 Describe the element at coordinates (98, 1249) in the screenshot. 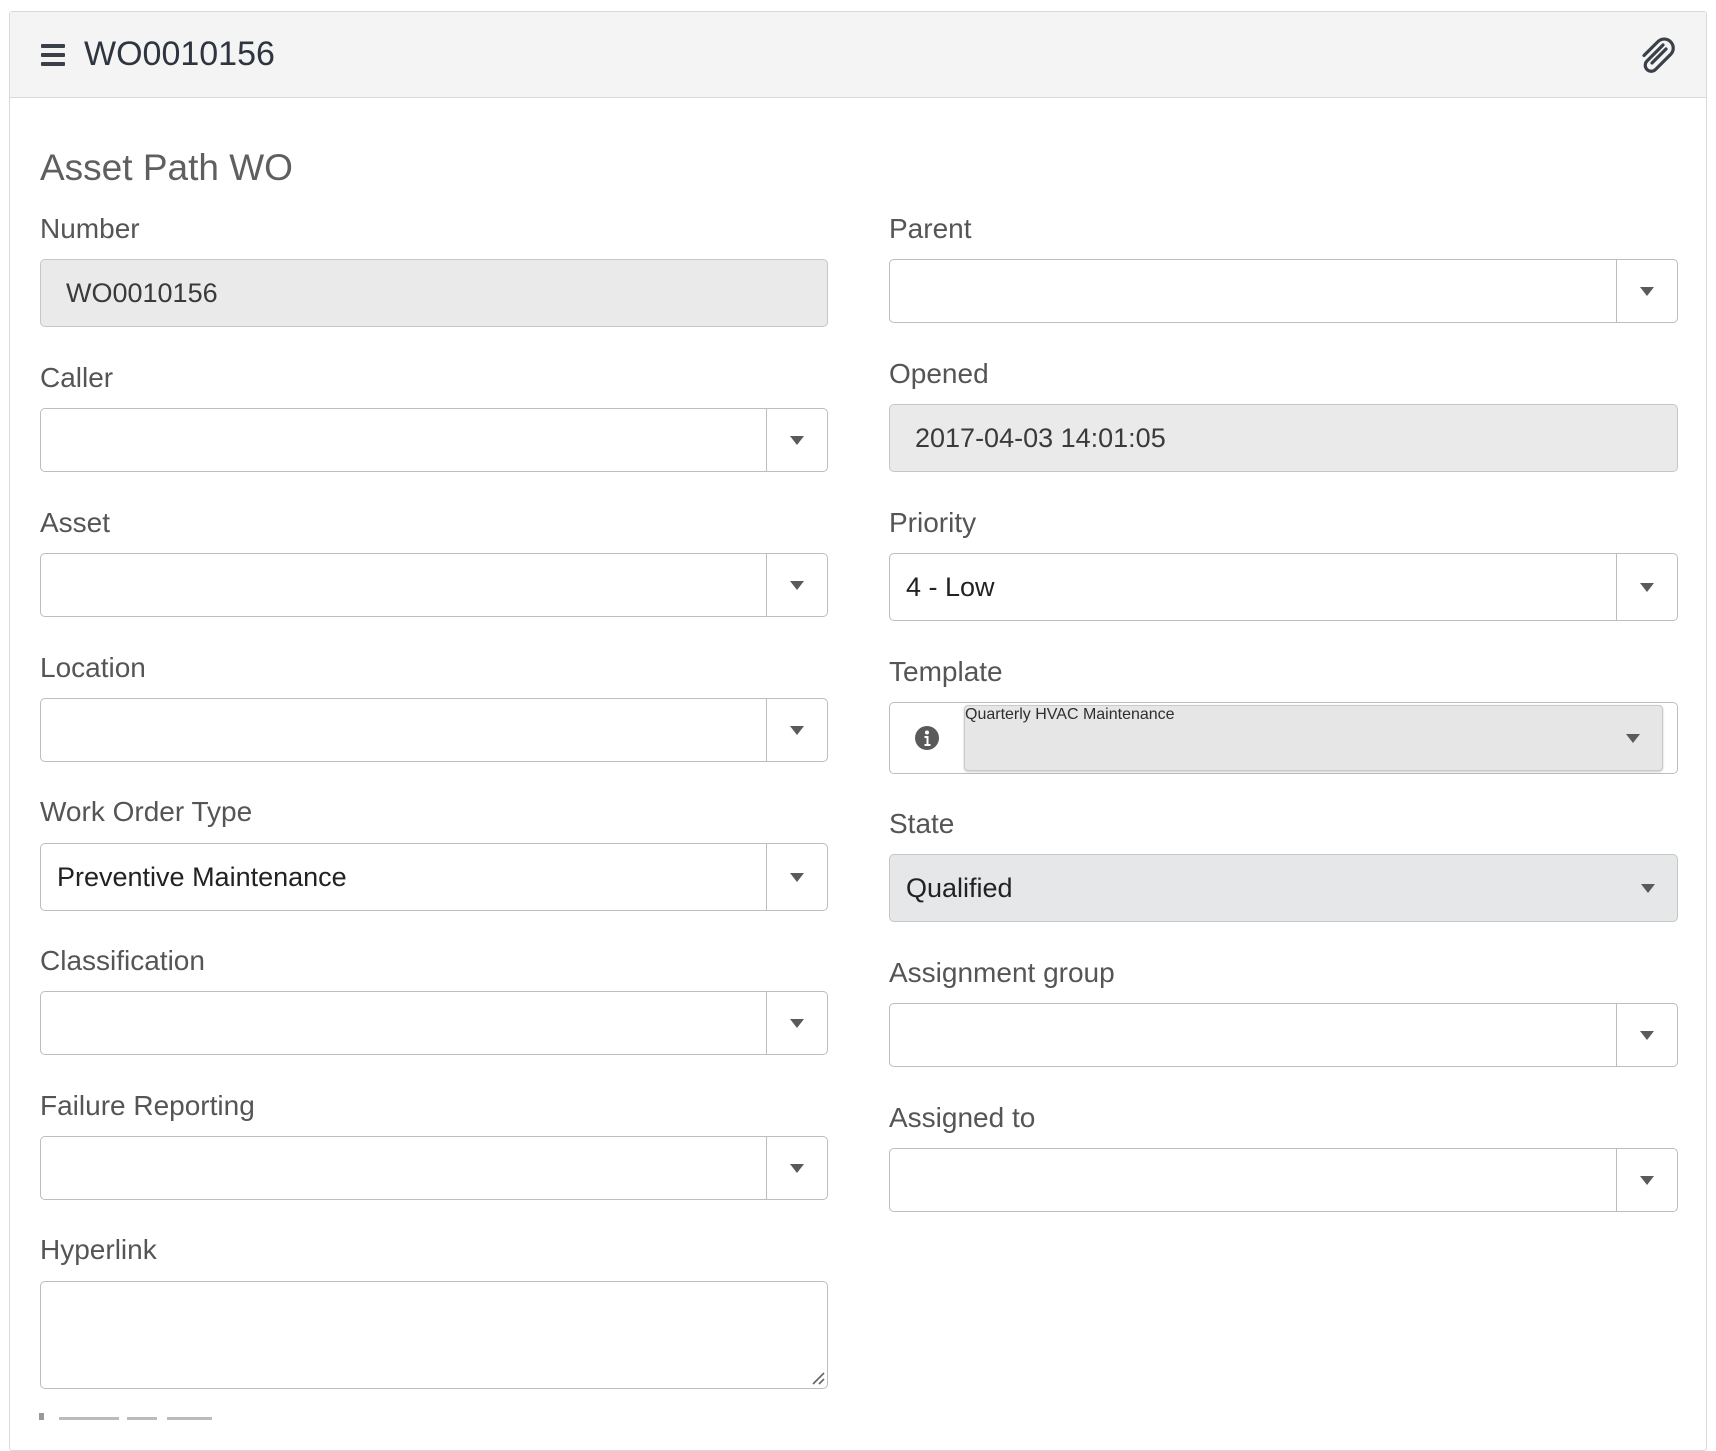

I see `hyperlink-label: Hyperlink` at that location.